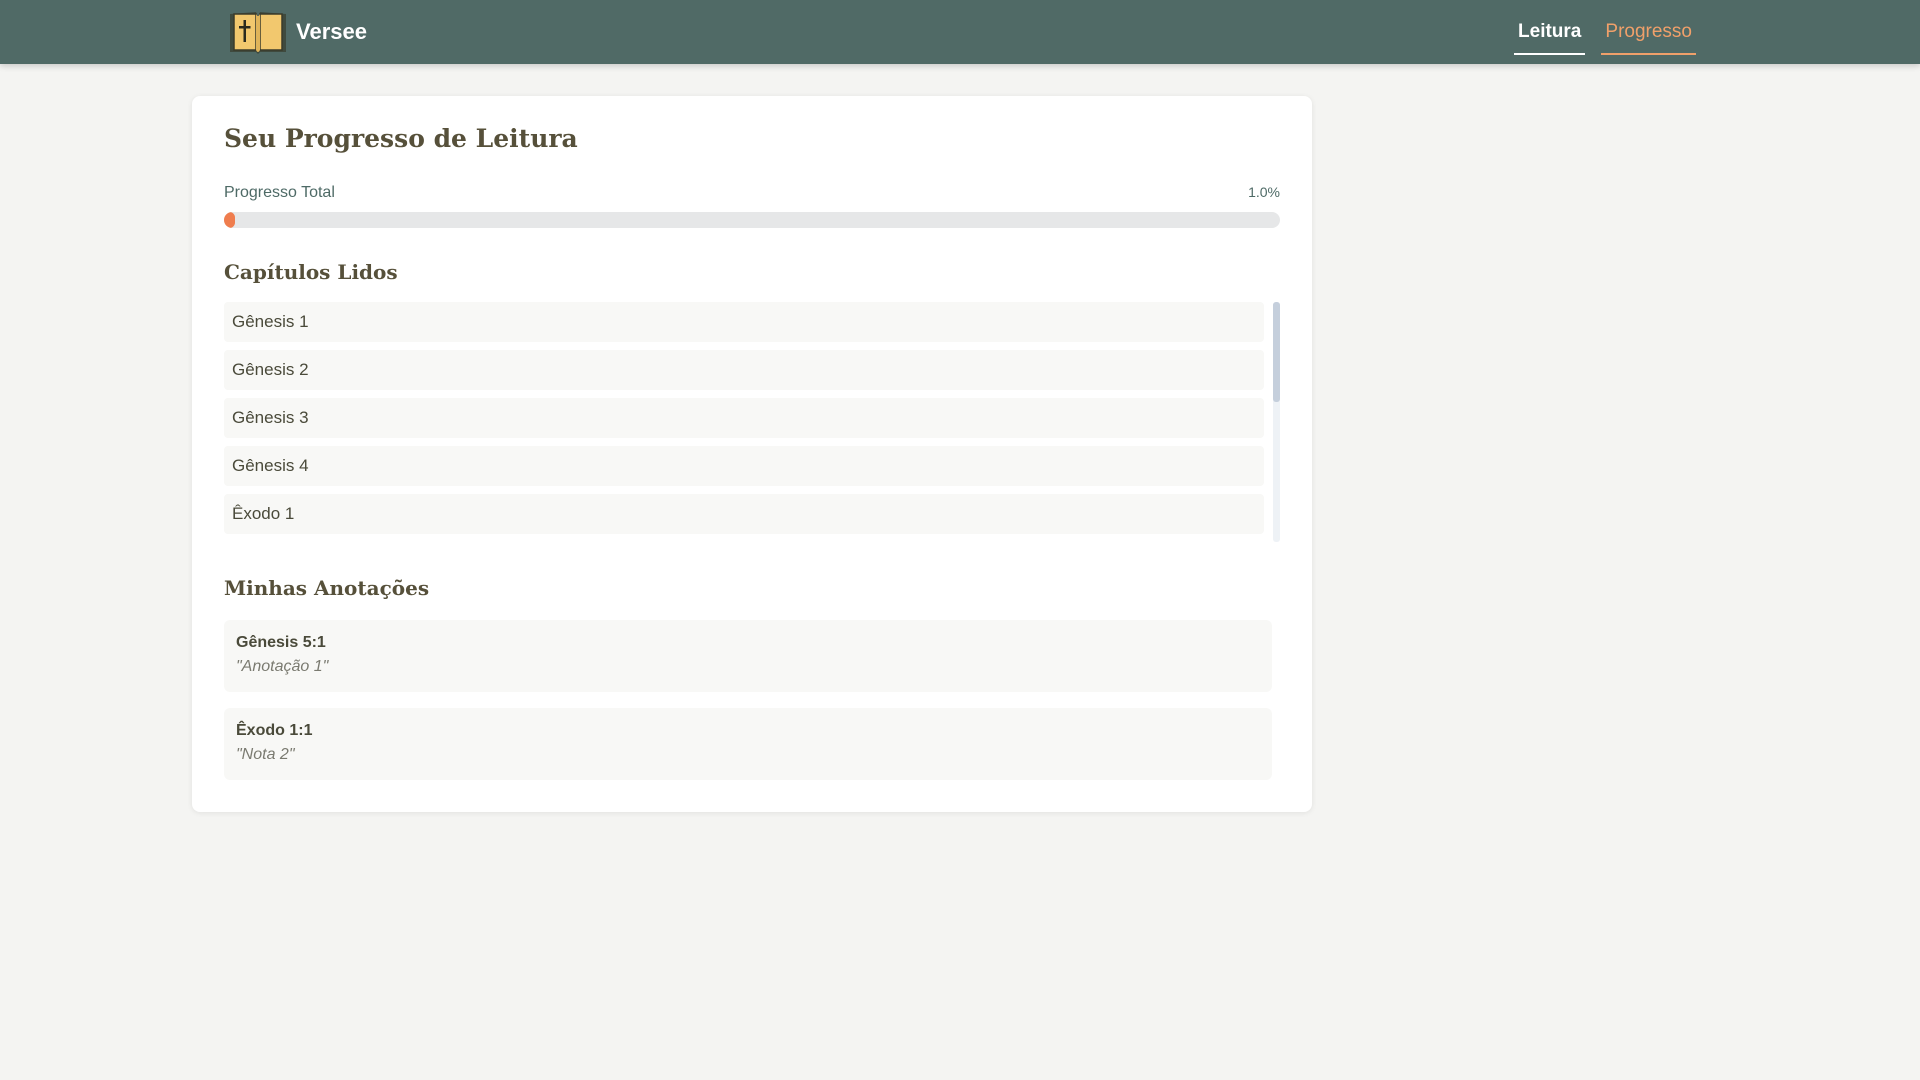 The width and height of the screenshot is (1920, 1080). Describe the element at coordinates (744, 370) in the screenshot. I see `list-item: Gênesis 2` at that location.